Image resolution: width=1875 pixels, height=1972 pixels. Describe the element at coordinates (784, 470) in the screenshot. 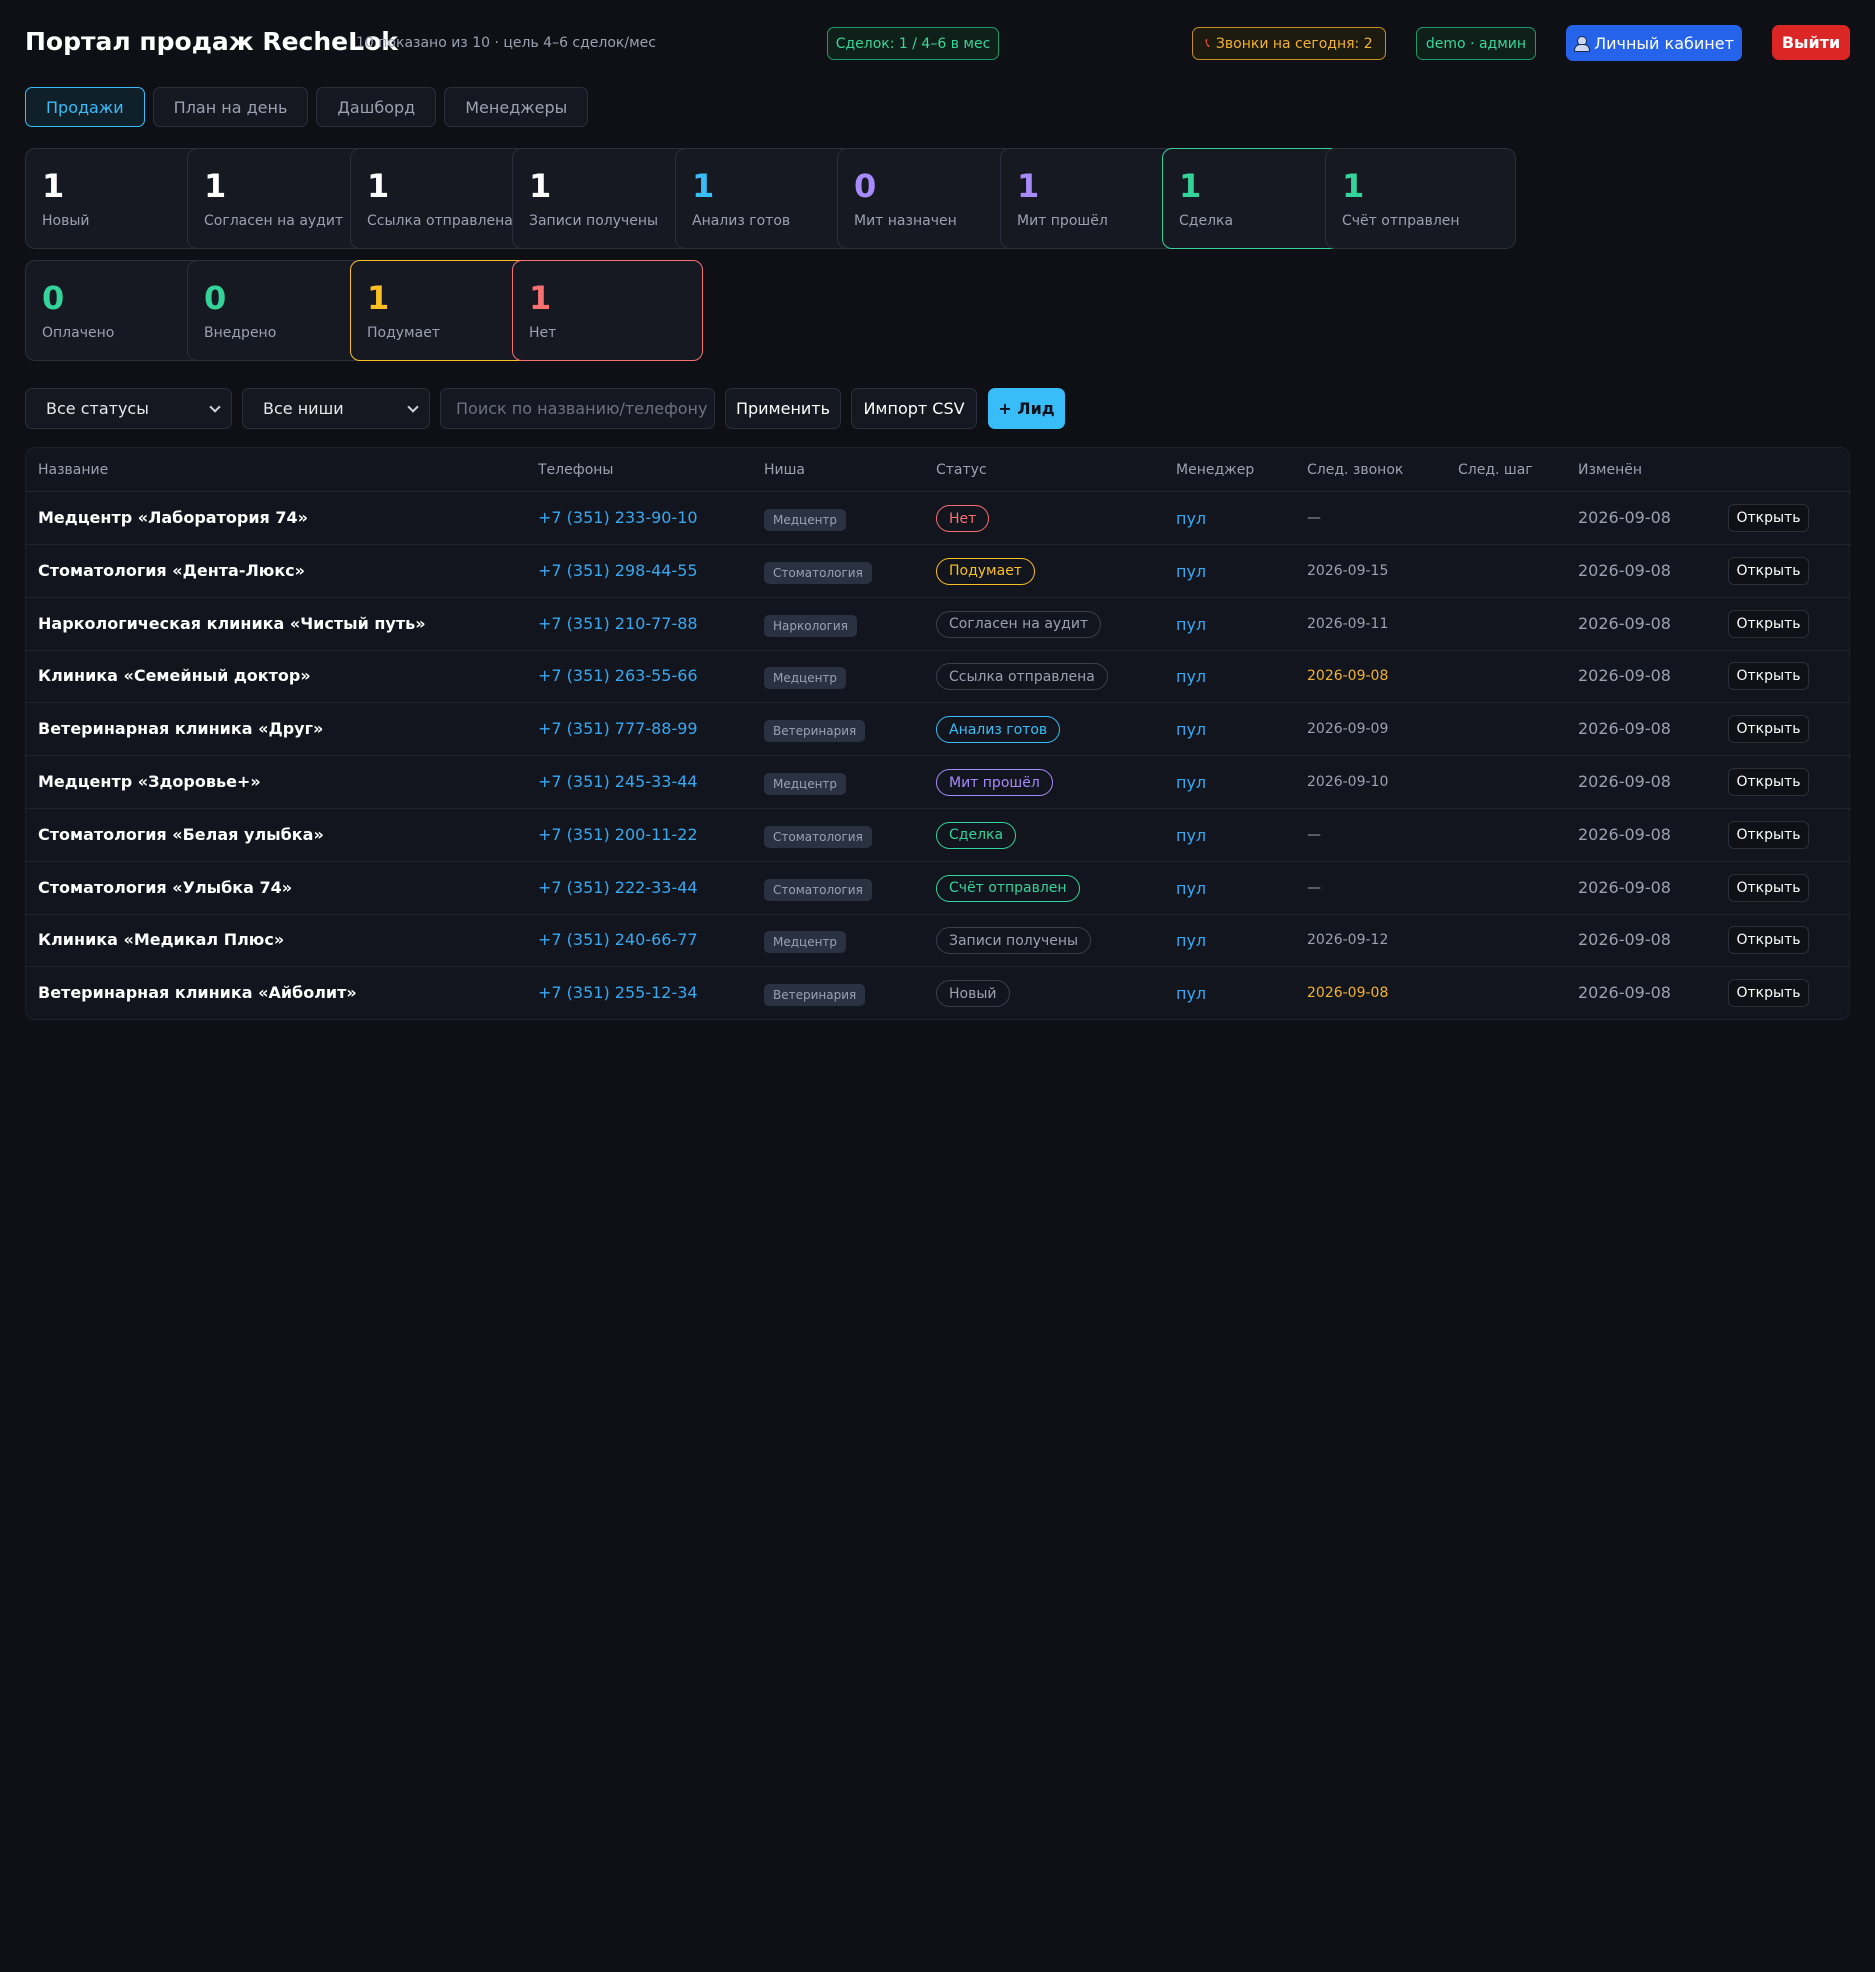

I see `column-header-niche: Ниша` at that location.